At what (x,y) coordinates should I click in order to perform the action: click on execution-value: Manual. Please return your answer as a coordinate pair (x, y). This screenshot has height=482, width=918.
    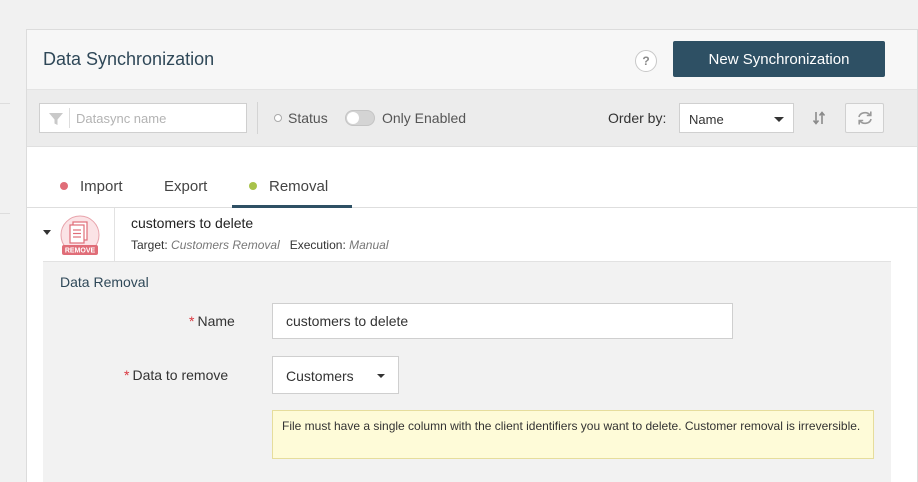
    Looking at the image, I should click on (369, 245).